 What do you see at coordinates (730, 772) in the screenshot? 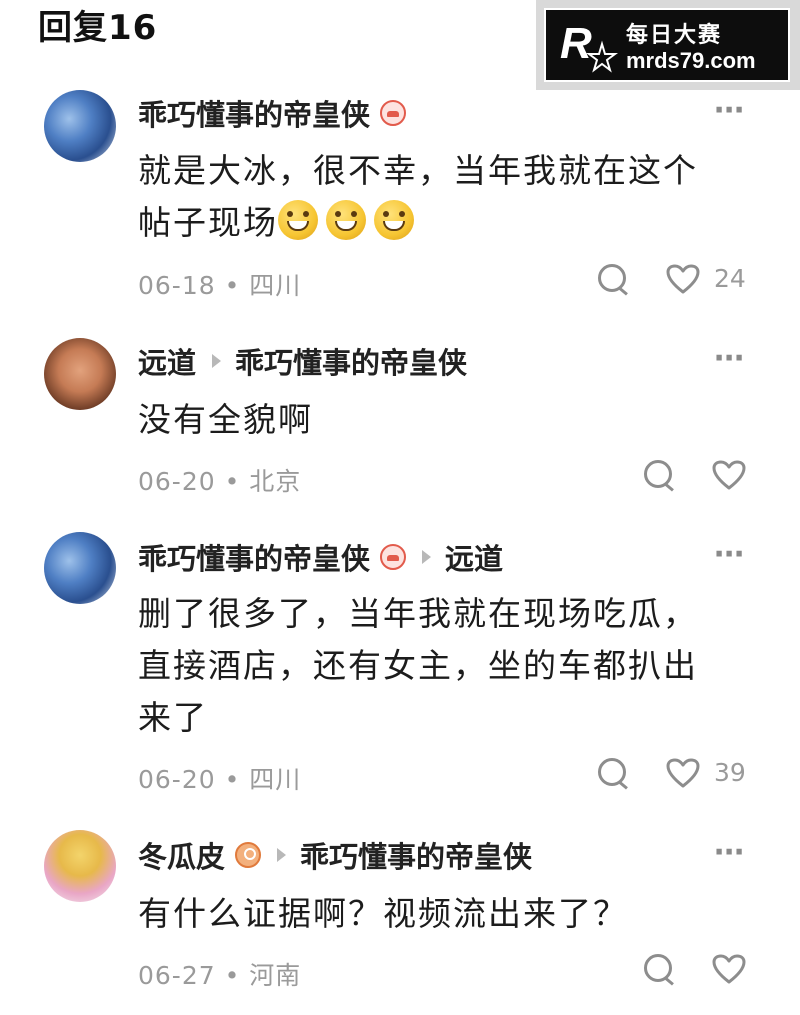
I see `like-count: 39` at bounding box center [730, 772].